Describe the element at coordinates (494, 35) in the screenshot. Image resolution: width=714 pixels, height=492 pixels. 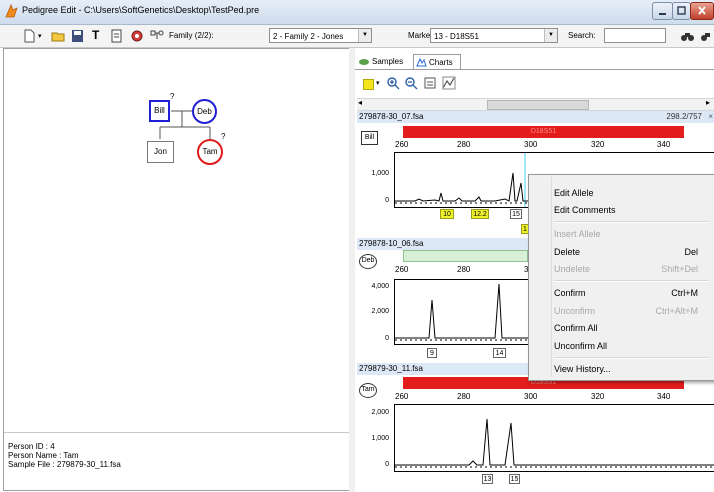
I see `marker-select: 13 - D18S51 ▼` at that location.